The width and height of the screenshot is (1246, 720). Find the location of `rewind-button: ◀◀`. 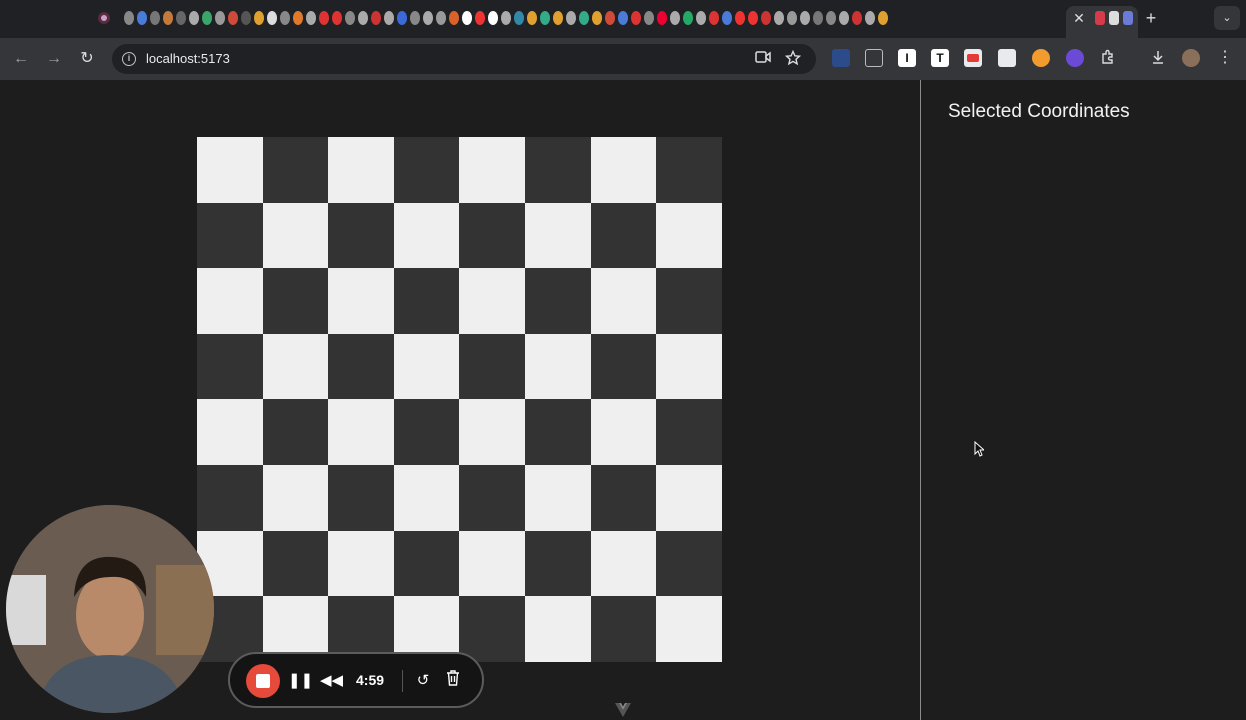

rewind-button: ◀◀ is located at coordinates (331, 681).